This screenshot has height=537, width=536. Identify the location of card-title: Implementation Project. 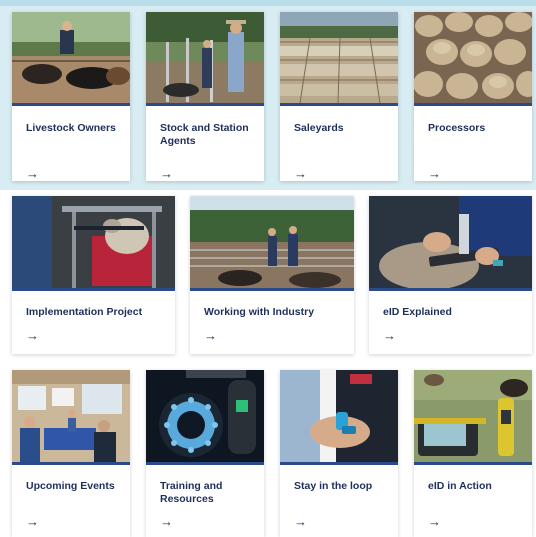
(84, 312).